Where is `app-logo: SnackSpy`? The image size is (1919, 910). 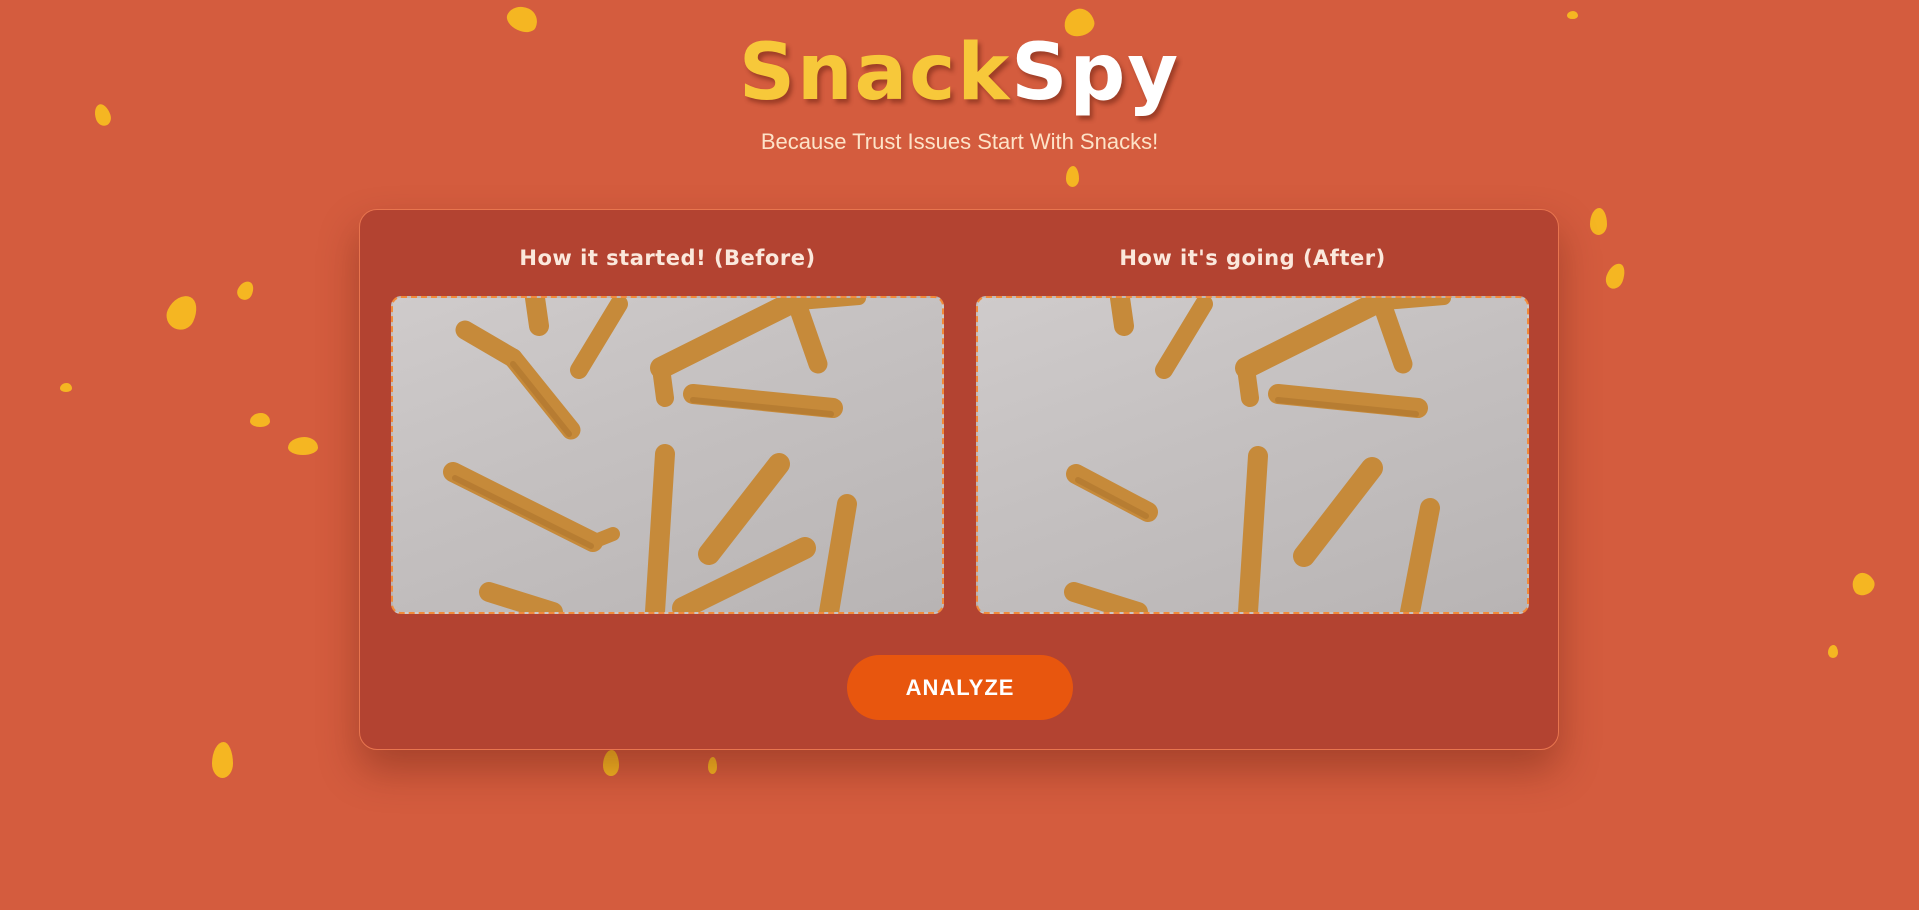 app-logo: SnackSpy is located at coordinates (959, 73).